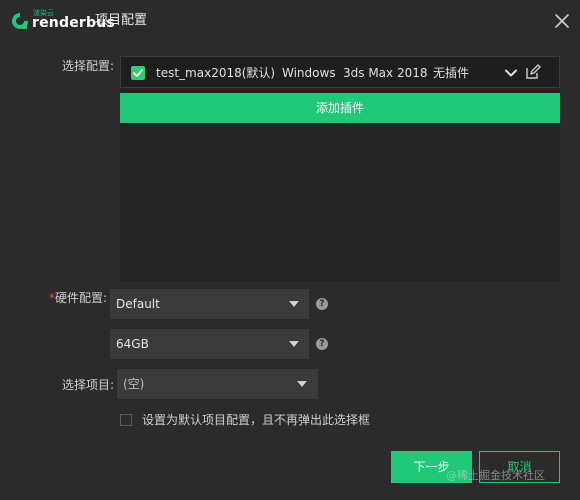 This screenshot has width=580, height=500. I want to click on project-label: 选择项目:, so click(88, 385).